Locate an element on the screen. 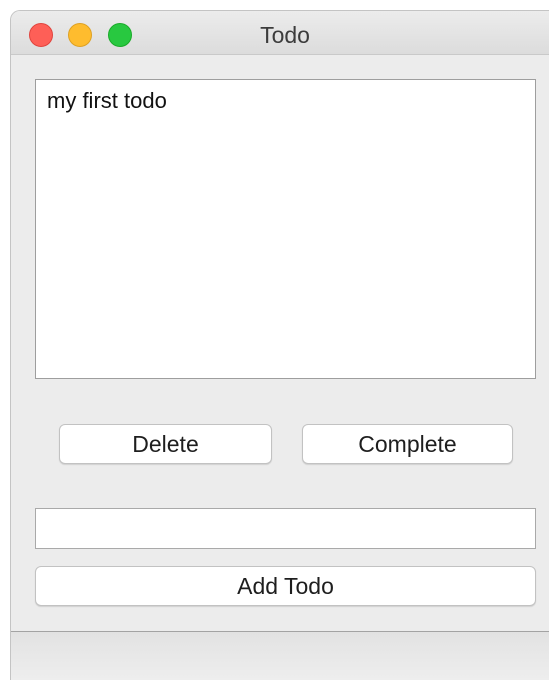  todo-input is located at coordinates (285, 528).